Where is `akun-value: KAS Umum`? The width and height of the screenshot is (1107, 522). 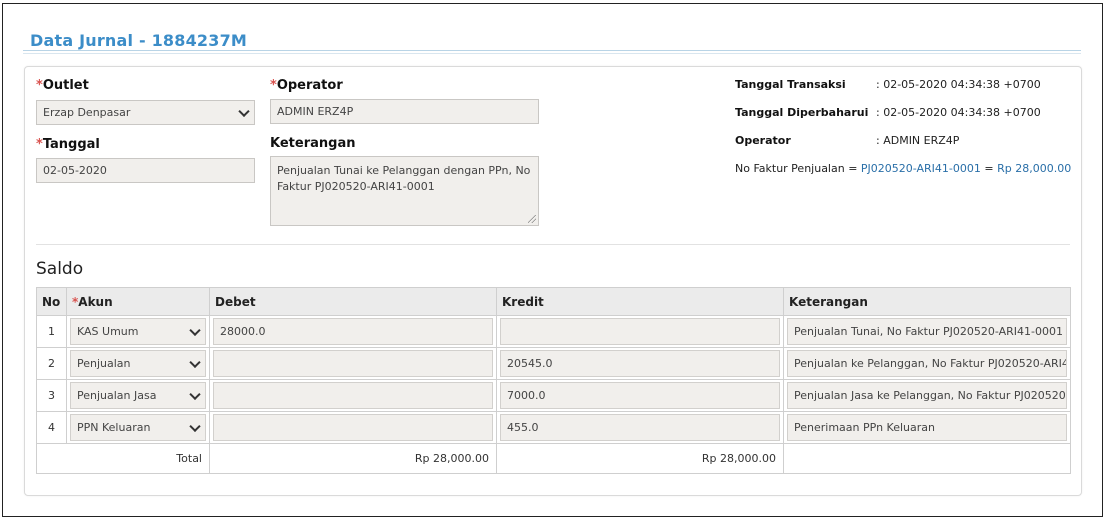
akun-value: KAS Umum is located at coordinates (108, 331).